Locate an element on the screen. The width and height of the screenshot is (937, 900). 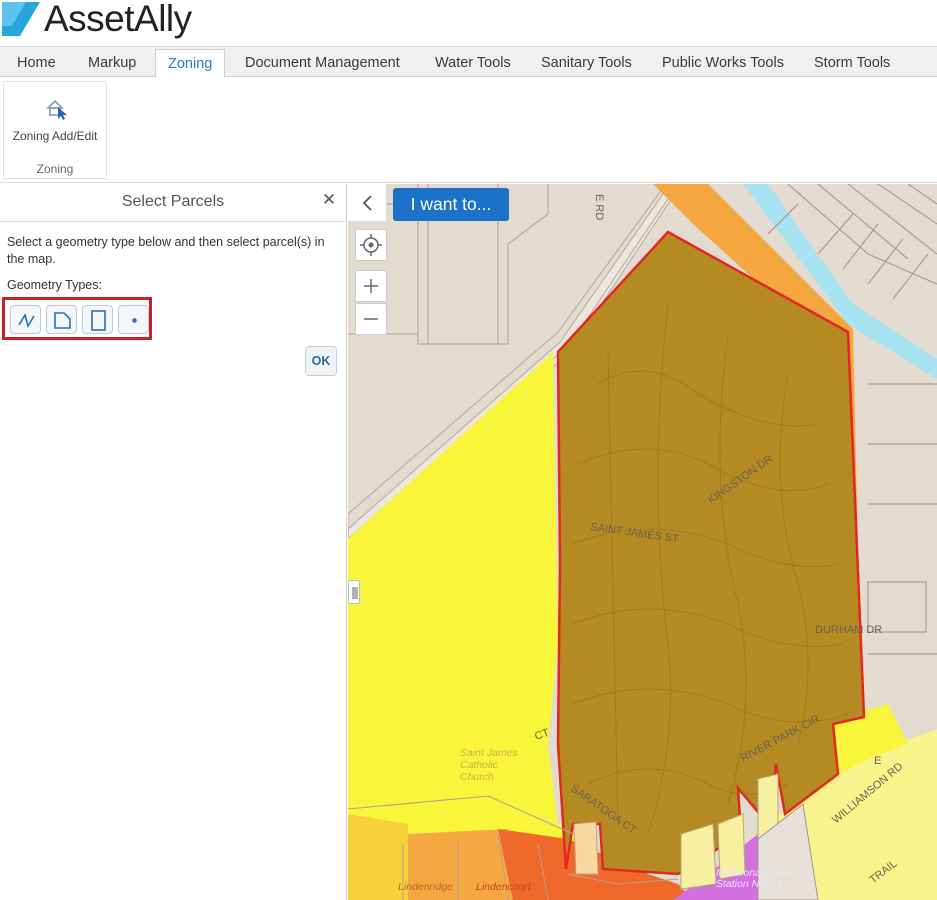
polygon-button is located at coordinates (61, 319).